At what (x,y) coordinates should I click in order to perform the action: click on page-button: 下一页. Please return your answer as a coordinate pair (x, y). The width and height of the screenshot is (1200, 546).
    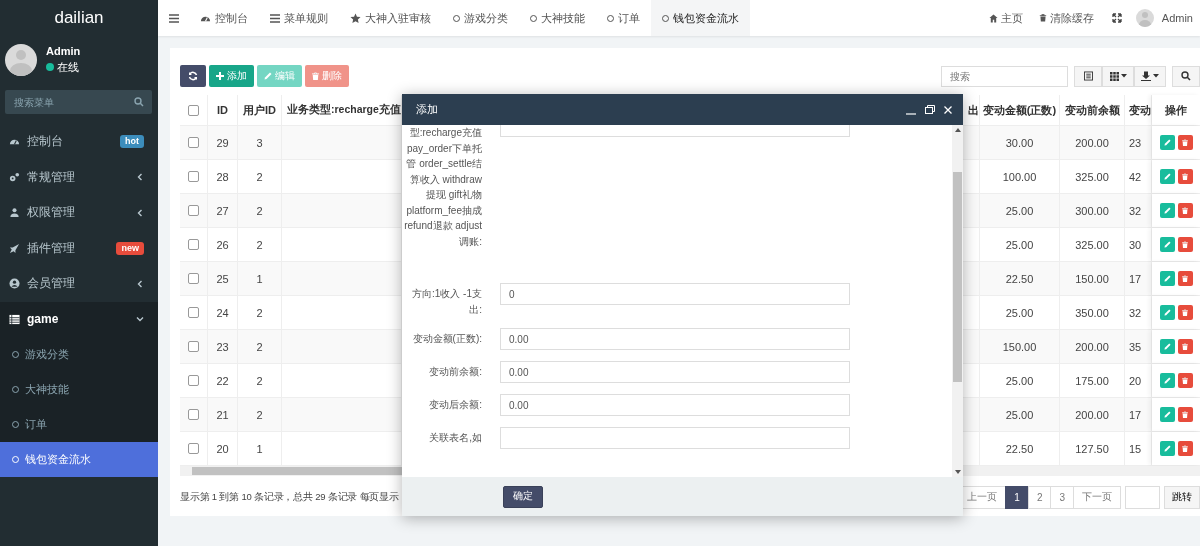
    Looking at the image, I should click on (1097, 497).